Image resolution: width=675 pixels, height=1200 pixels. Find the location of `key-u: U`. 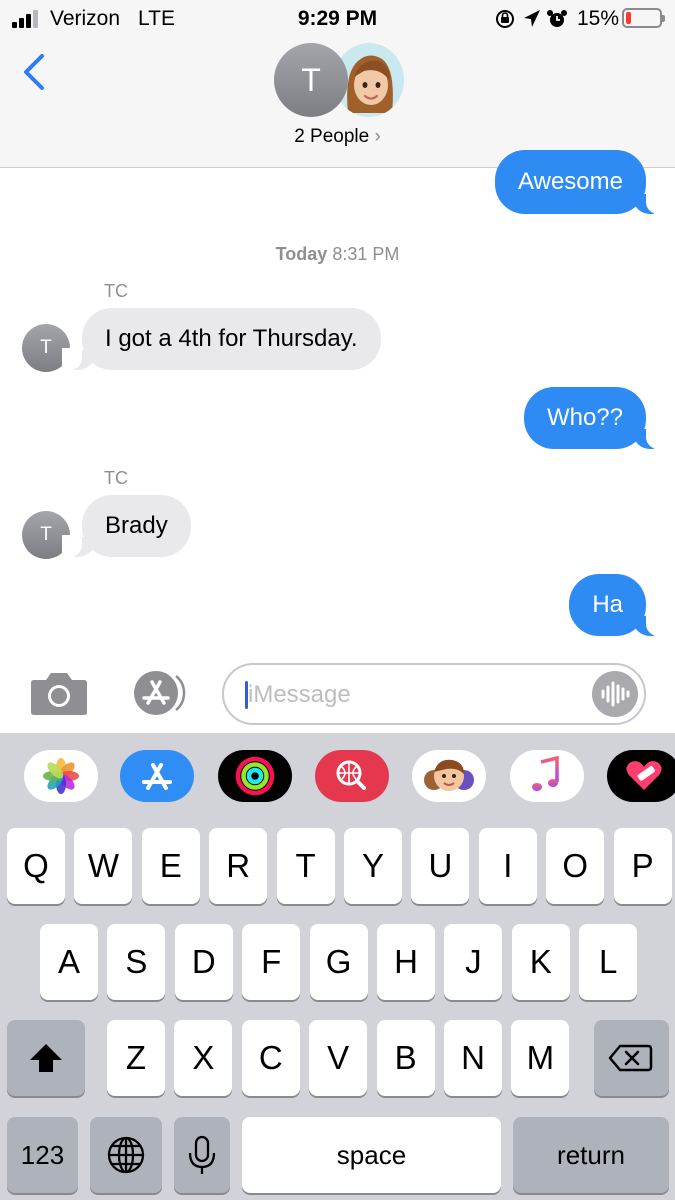

key-u: U is located at coordinates (440, 866).